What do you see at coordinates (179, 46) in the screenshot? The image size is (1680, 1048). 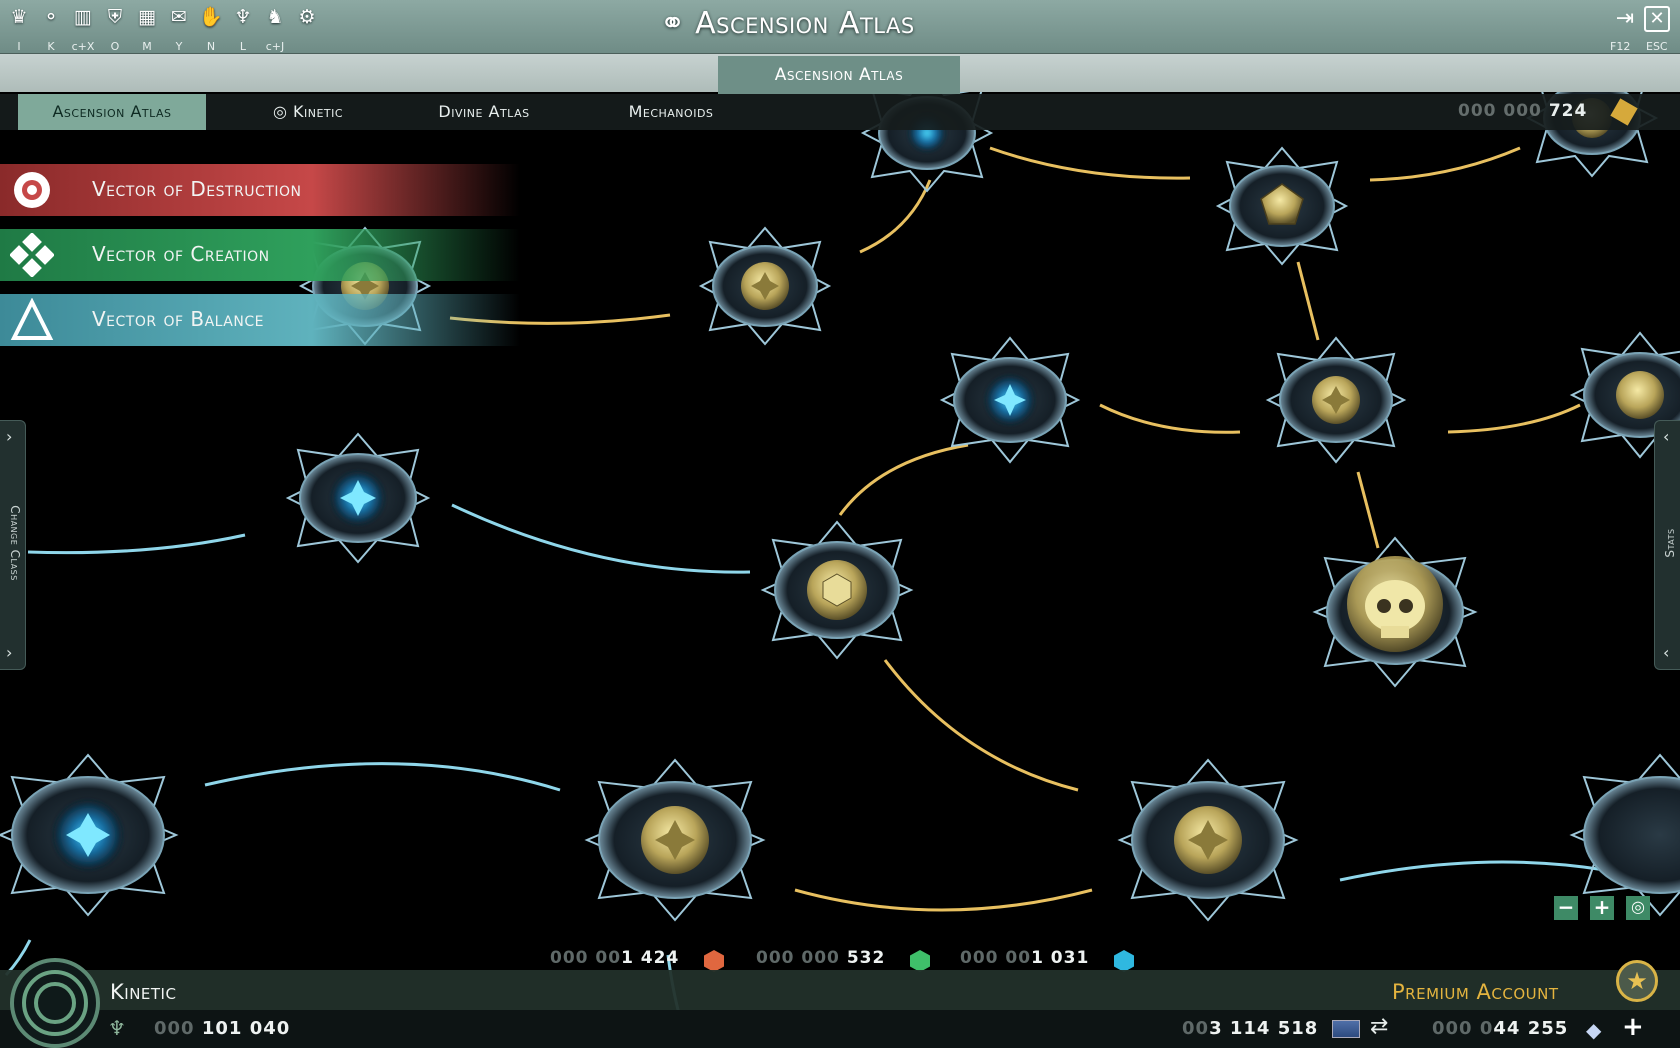 I see `hotkey-label: Y` at bounding box center [179, 46].